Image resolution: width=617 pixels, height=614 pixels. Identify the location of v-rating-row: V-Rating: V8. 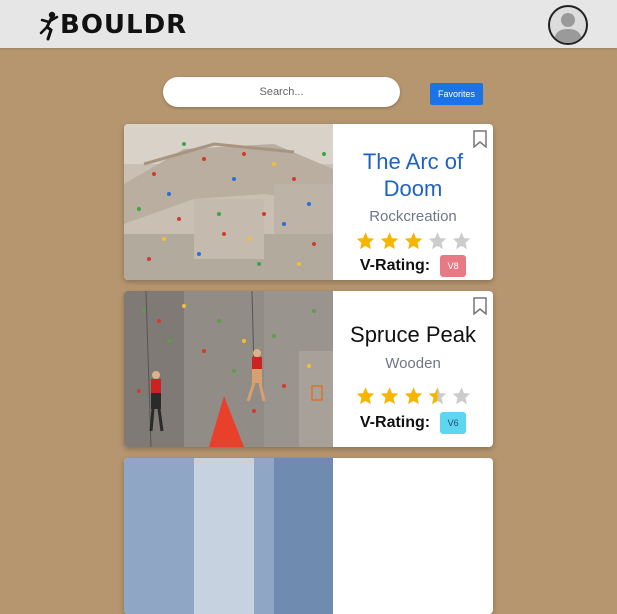
(413, 266).